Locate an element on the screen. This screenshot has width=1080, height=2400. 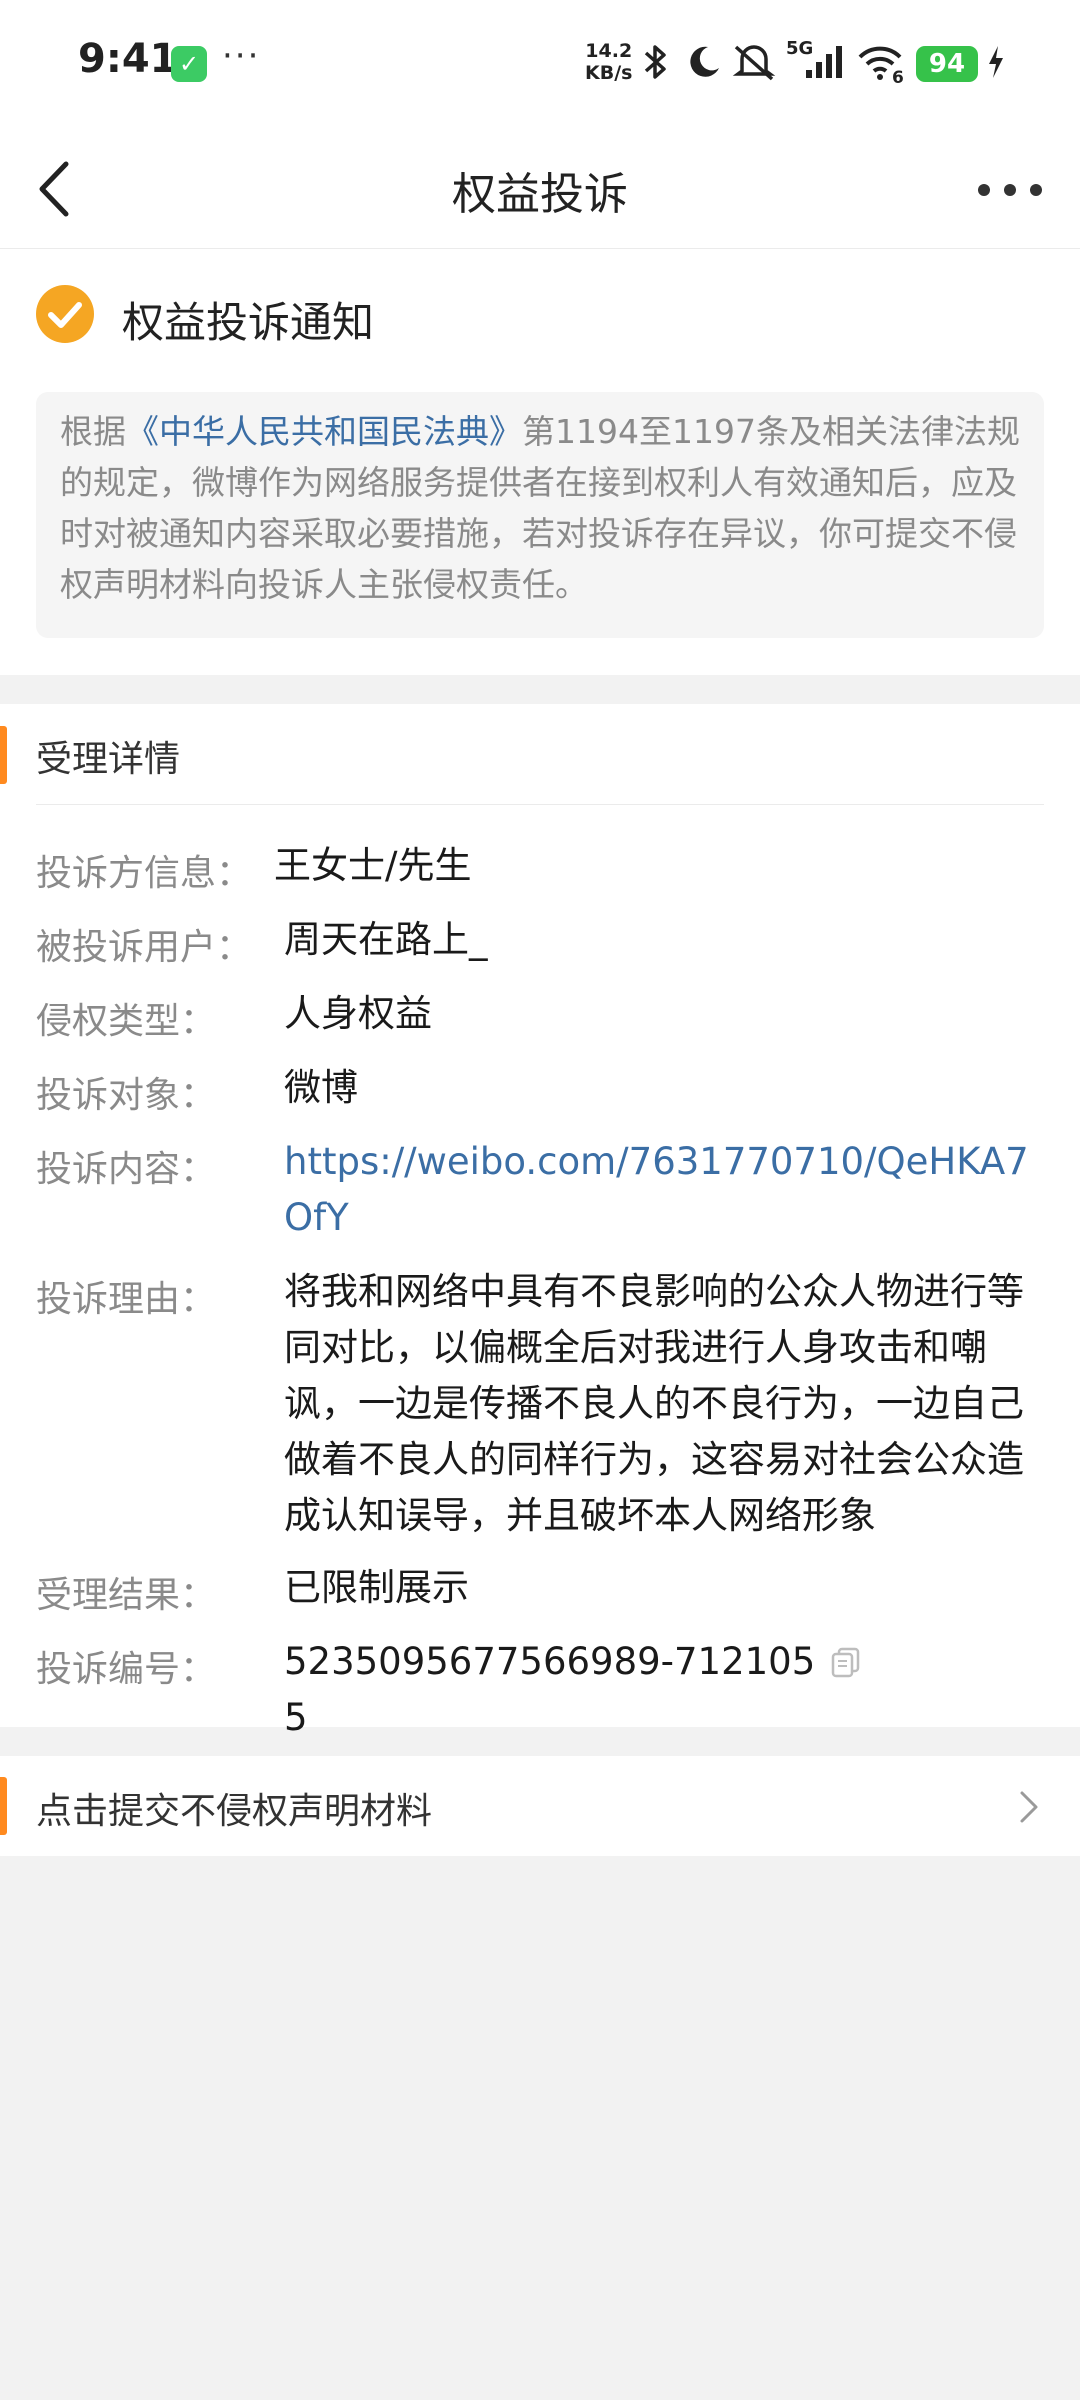
row-value: 已限制展示 is located at coordinates (376, 1587).